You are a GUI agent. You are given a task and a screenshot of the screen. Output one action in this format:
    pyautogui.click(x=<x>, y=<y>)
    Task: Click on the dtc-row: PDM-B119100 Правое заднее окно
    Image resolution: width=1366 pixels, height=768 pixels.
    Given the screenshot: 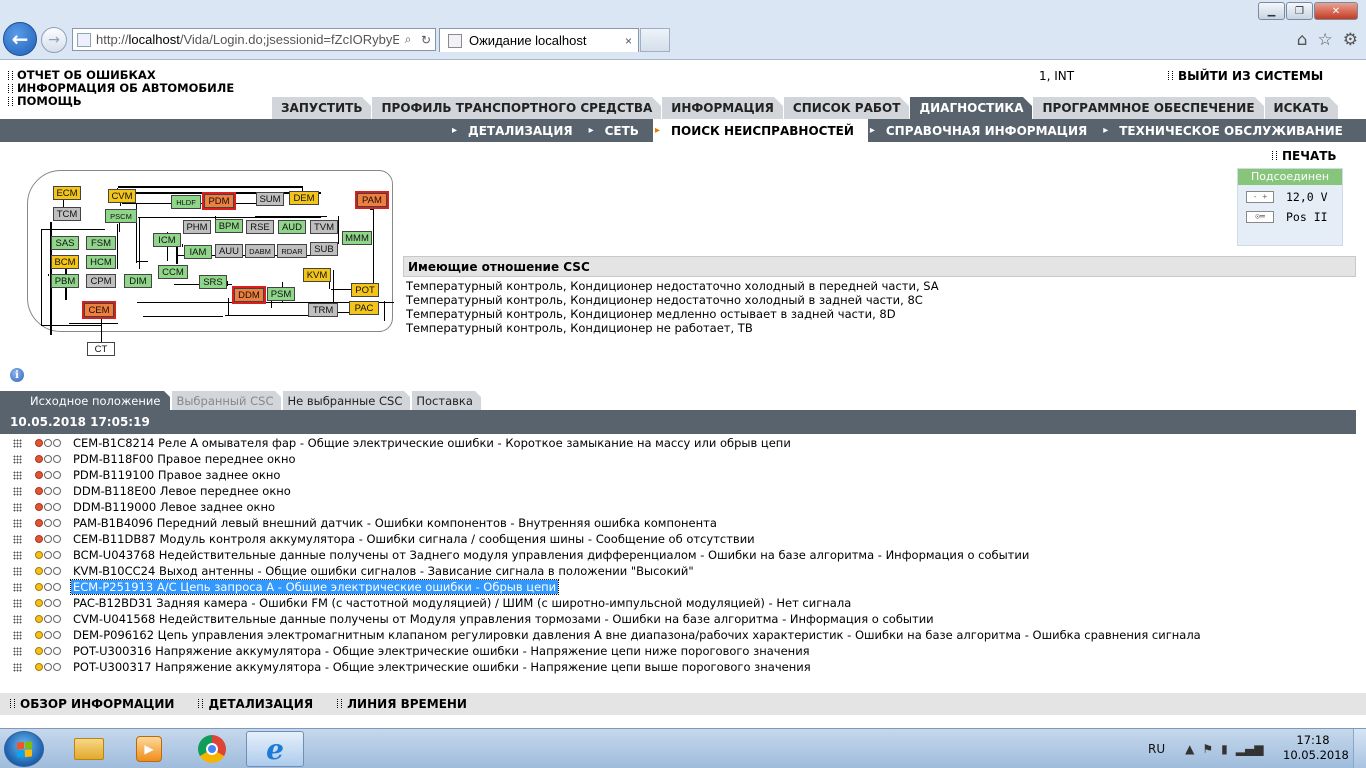 What is the action you would take?
    pyautogui.click(x=678, y=475)
    